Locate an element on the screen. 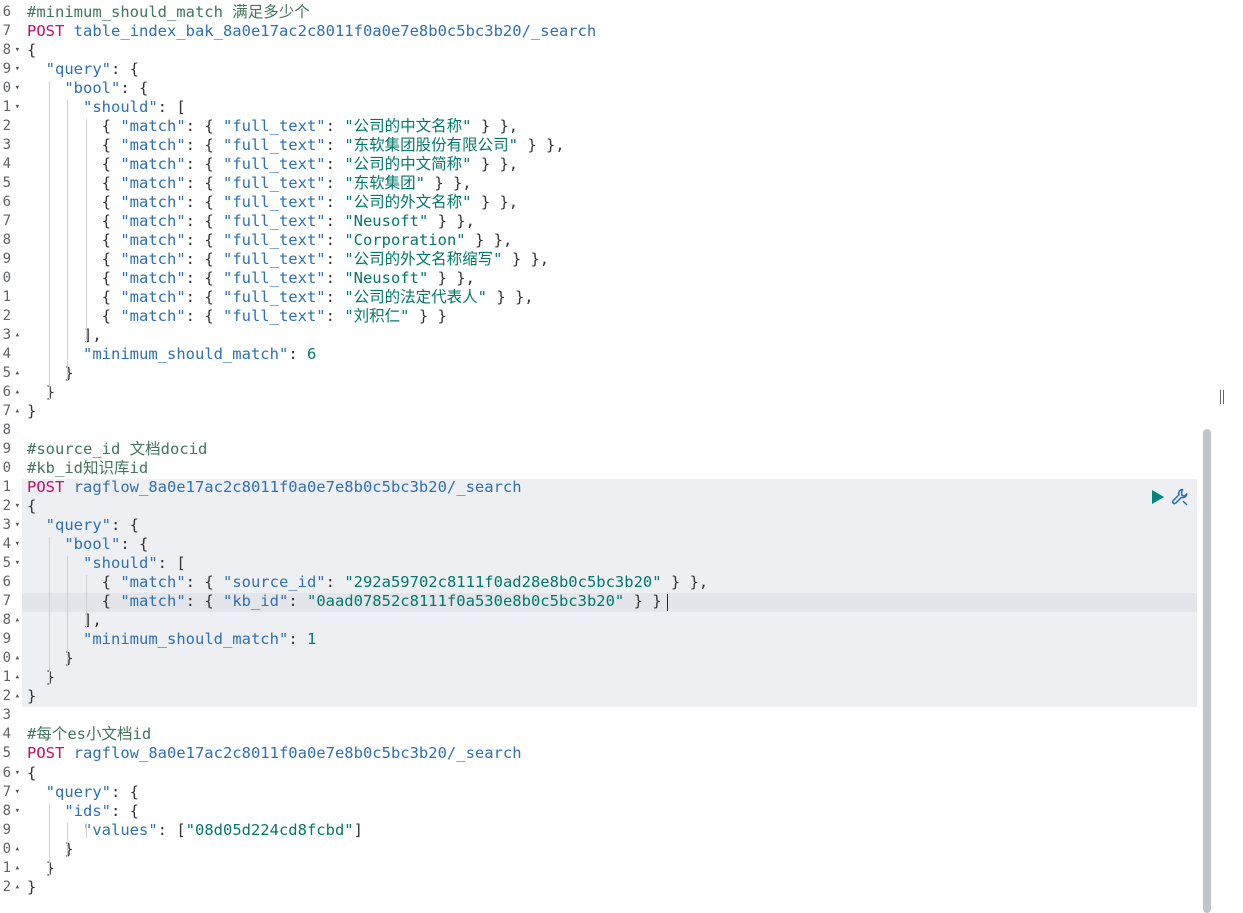 The image size is (1243, 913). line-number: 7 ▾ is located at coordinates (11, 792).